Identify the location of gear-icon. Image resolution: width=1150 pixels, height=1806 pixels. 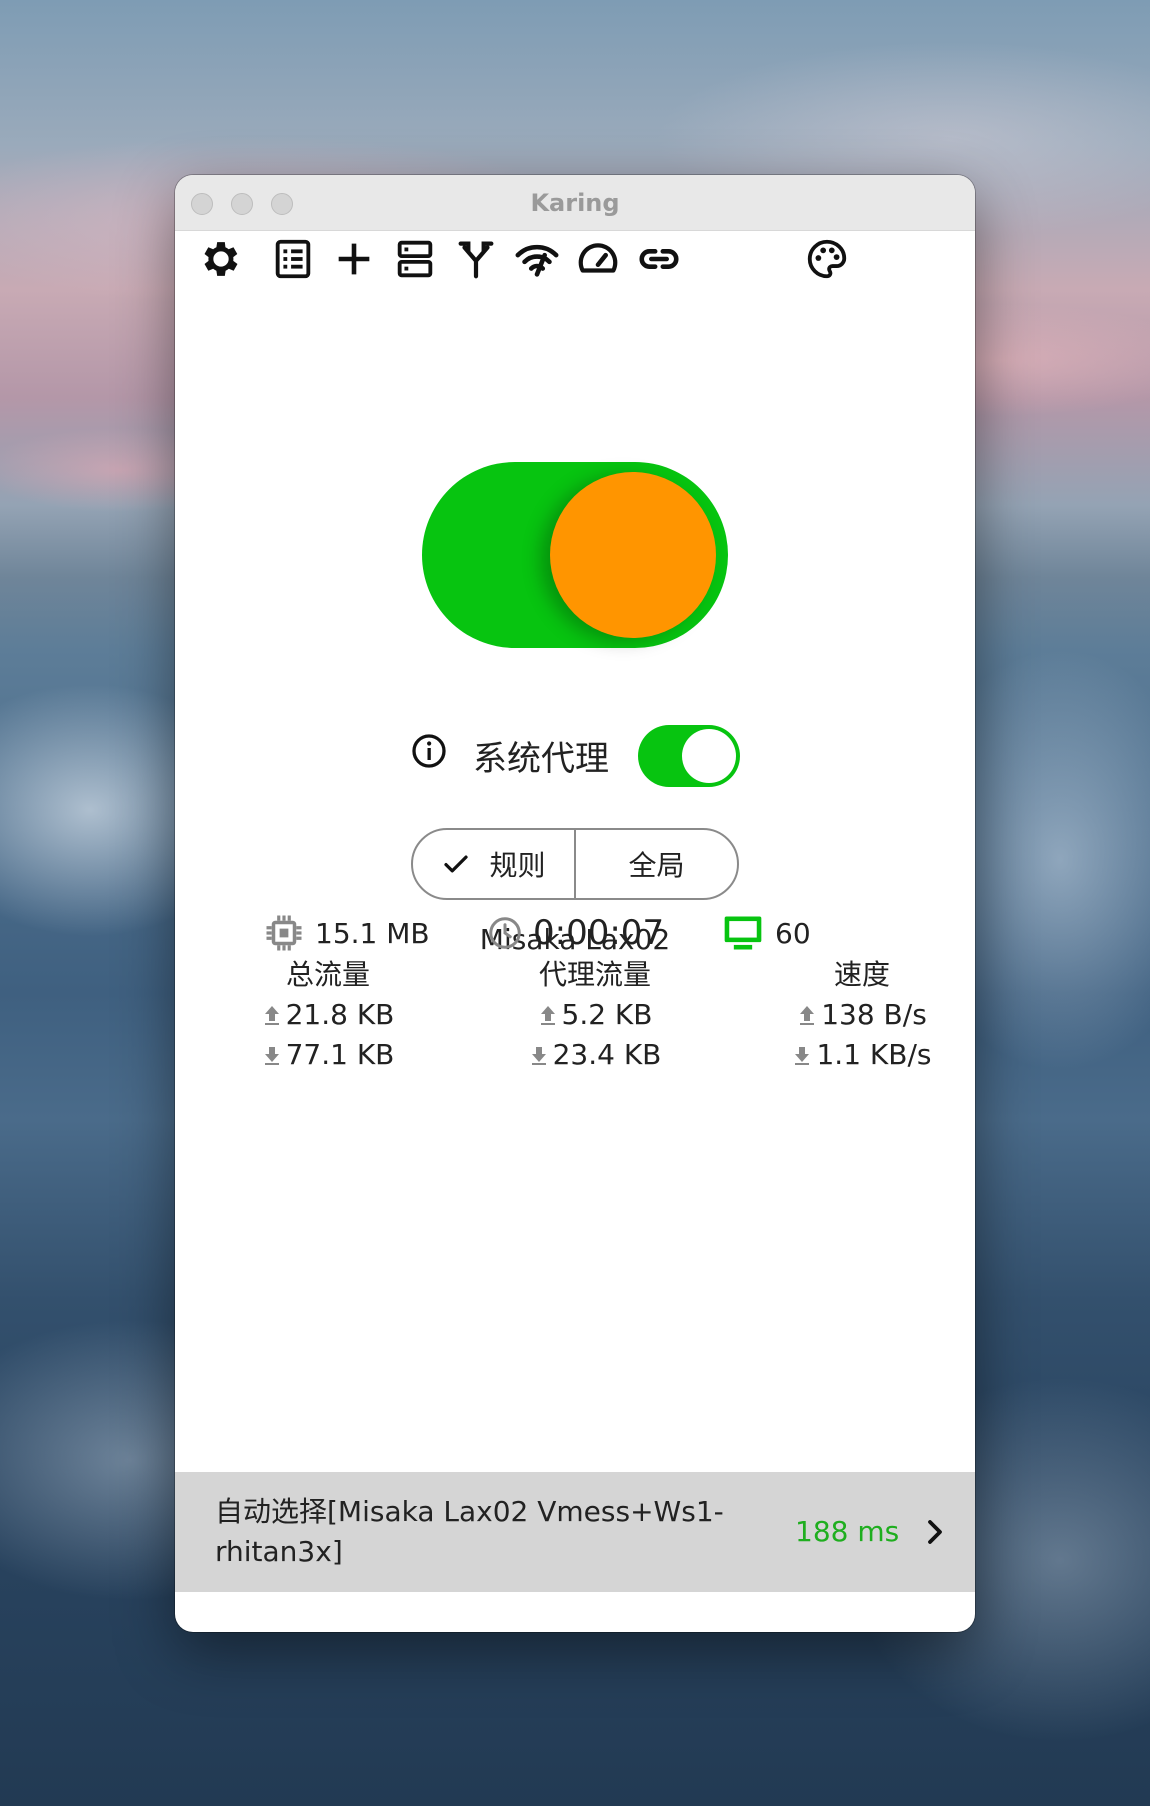
(221, 259).